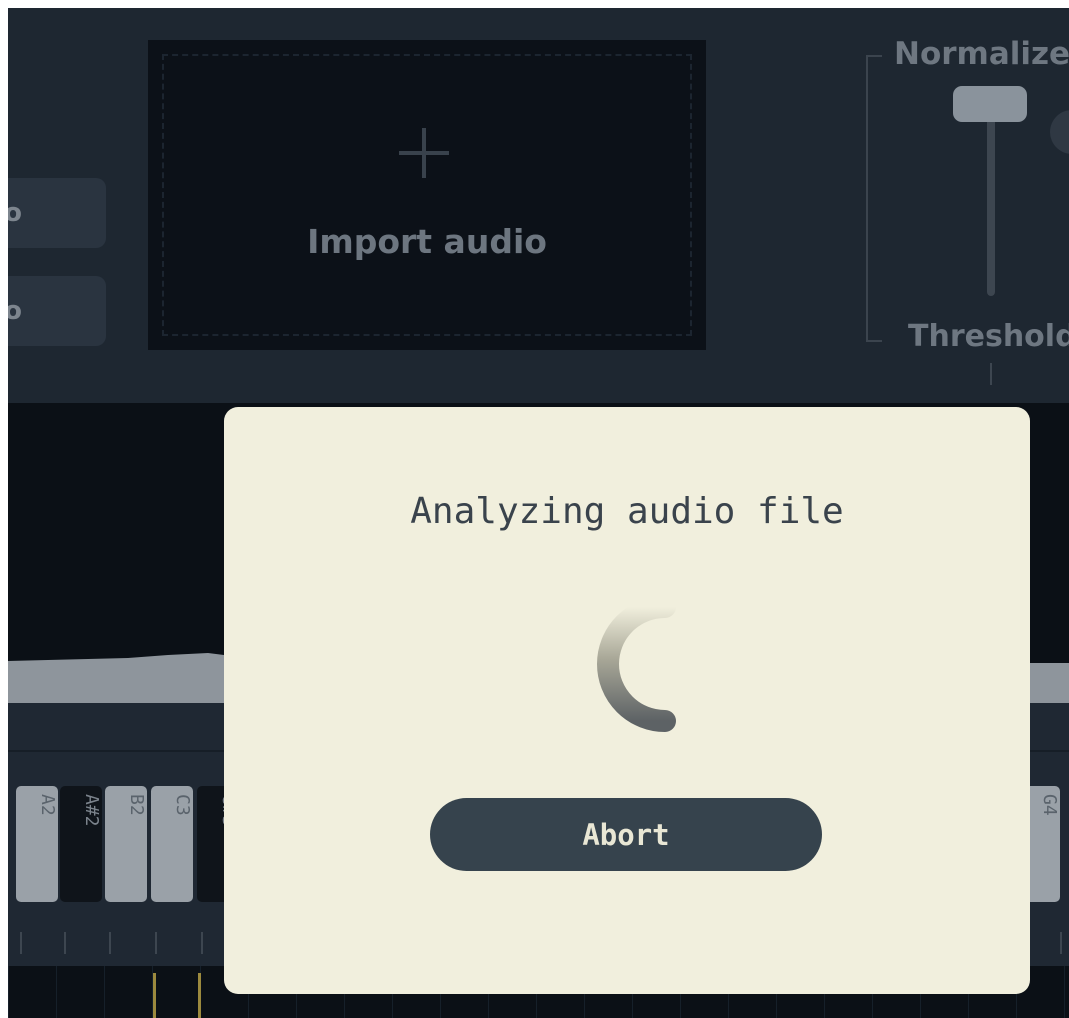  Describe the element at coordinates (627, 511) in the screenshot. I see `dialog-title: Analyzing audio file` at that location.